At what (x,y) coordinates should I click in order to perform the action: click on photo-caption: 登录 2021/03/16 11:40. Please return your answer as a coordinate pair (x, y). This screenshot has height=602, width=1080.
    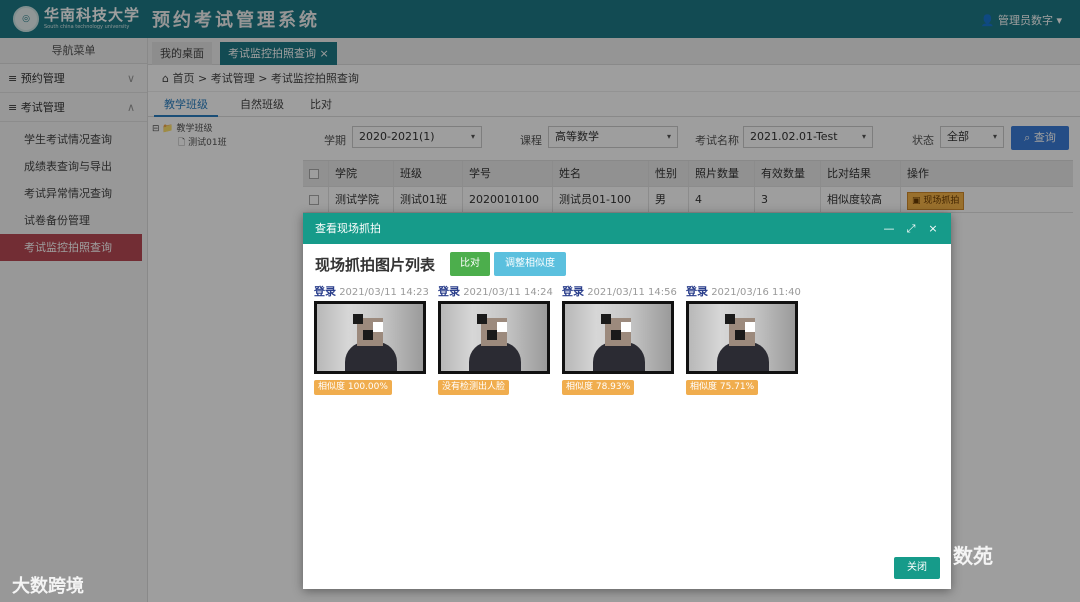
    Looking at the image, I should click on (748, 291).